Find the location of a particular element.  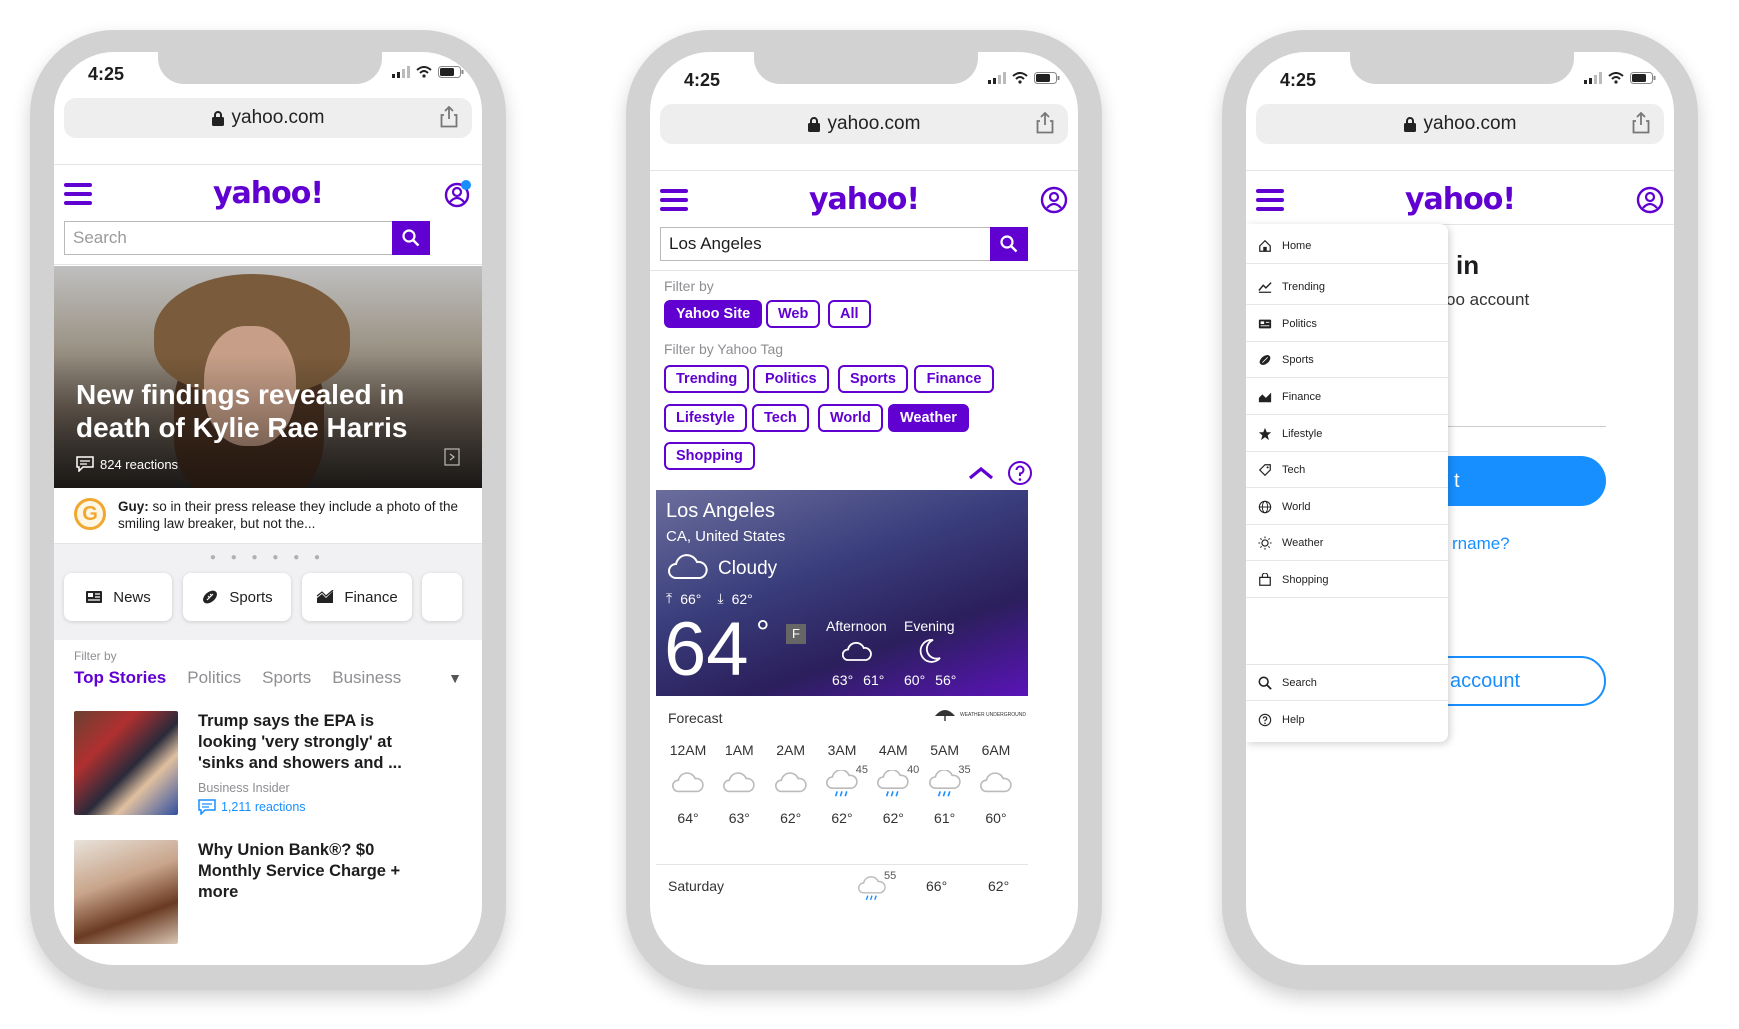

arrow-down-icon: ⤓ is located at coordinates (720, 598).